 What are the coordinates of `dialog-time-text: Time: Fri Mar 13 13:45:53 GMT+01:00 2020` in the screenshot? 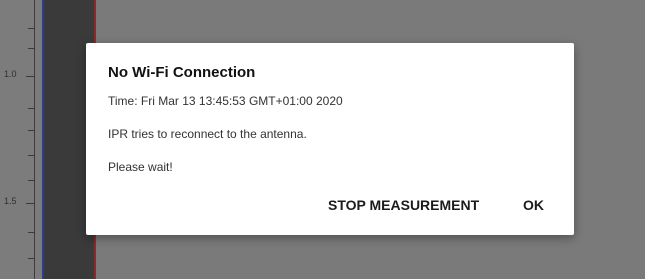 It's located at (225, 101).